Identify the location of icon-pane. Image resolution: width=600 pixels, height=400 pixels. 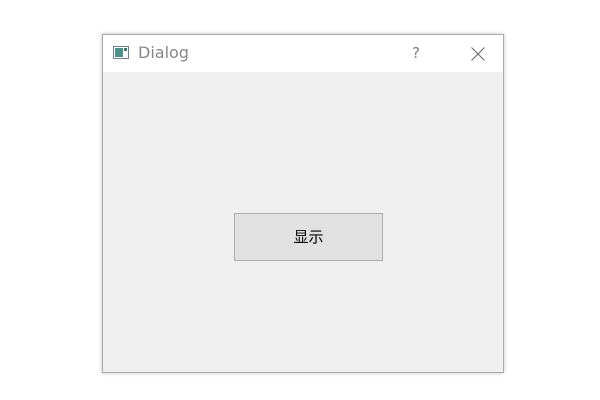
(119, 52).